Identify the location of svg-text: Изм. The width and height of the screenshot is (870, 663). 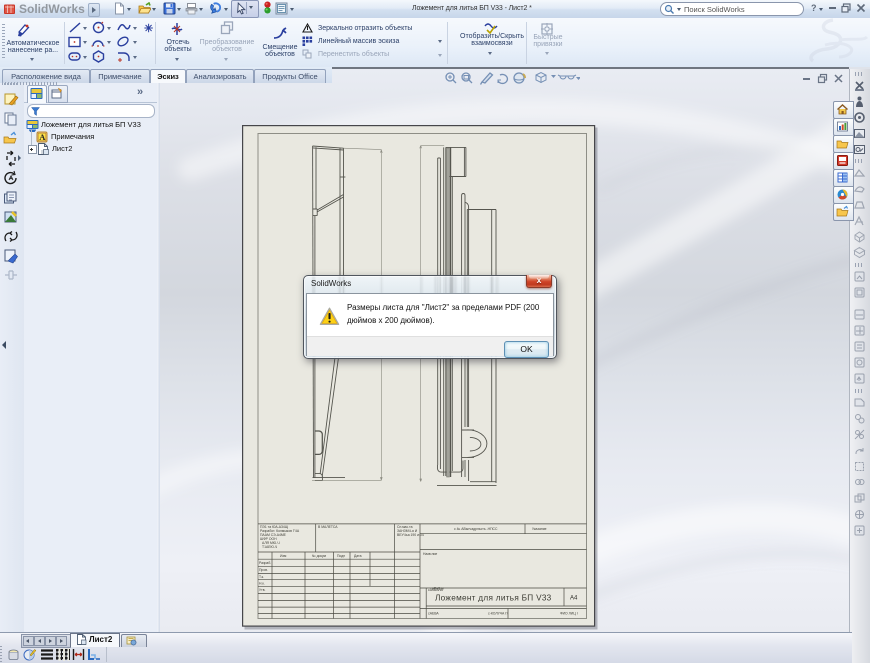
(283, 556).